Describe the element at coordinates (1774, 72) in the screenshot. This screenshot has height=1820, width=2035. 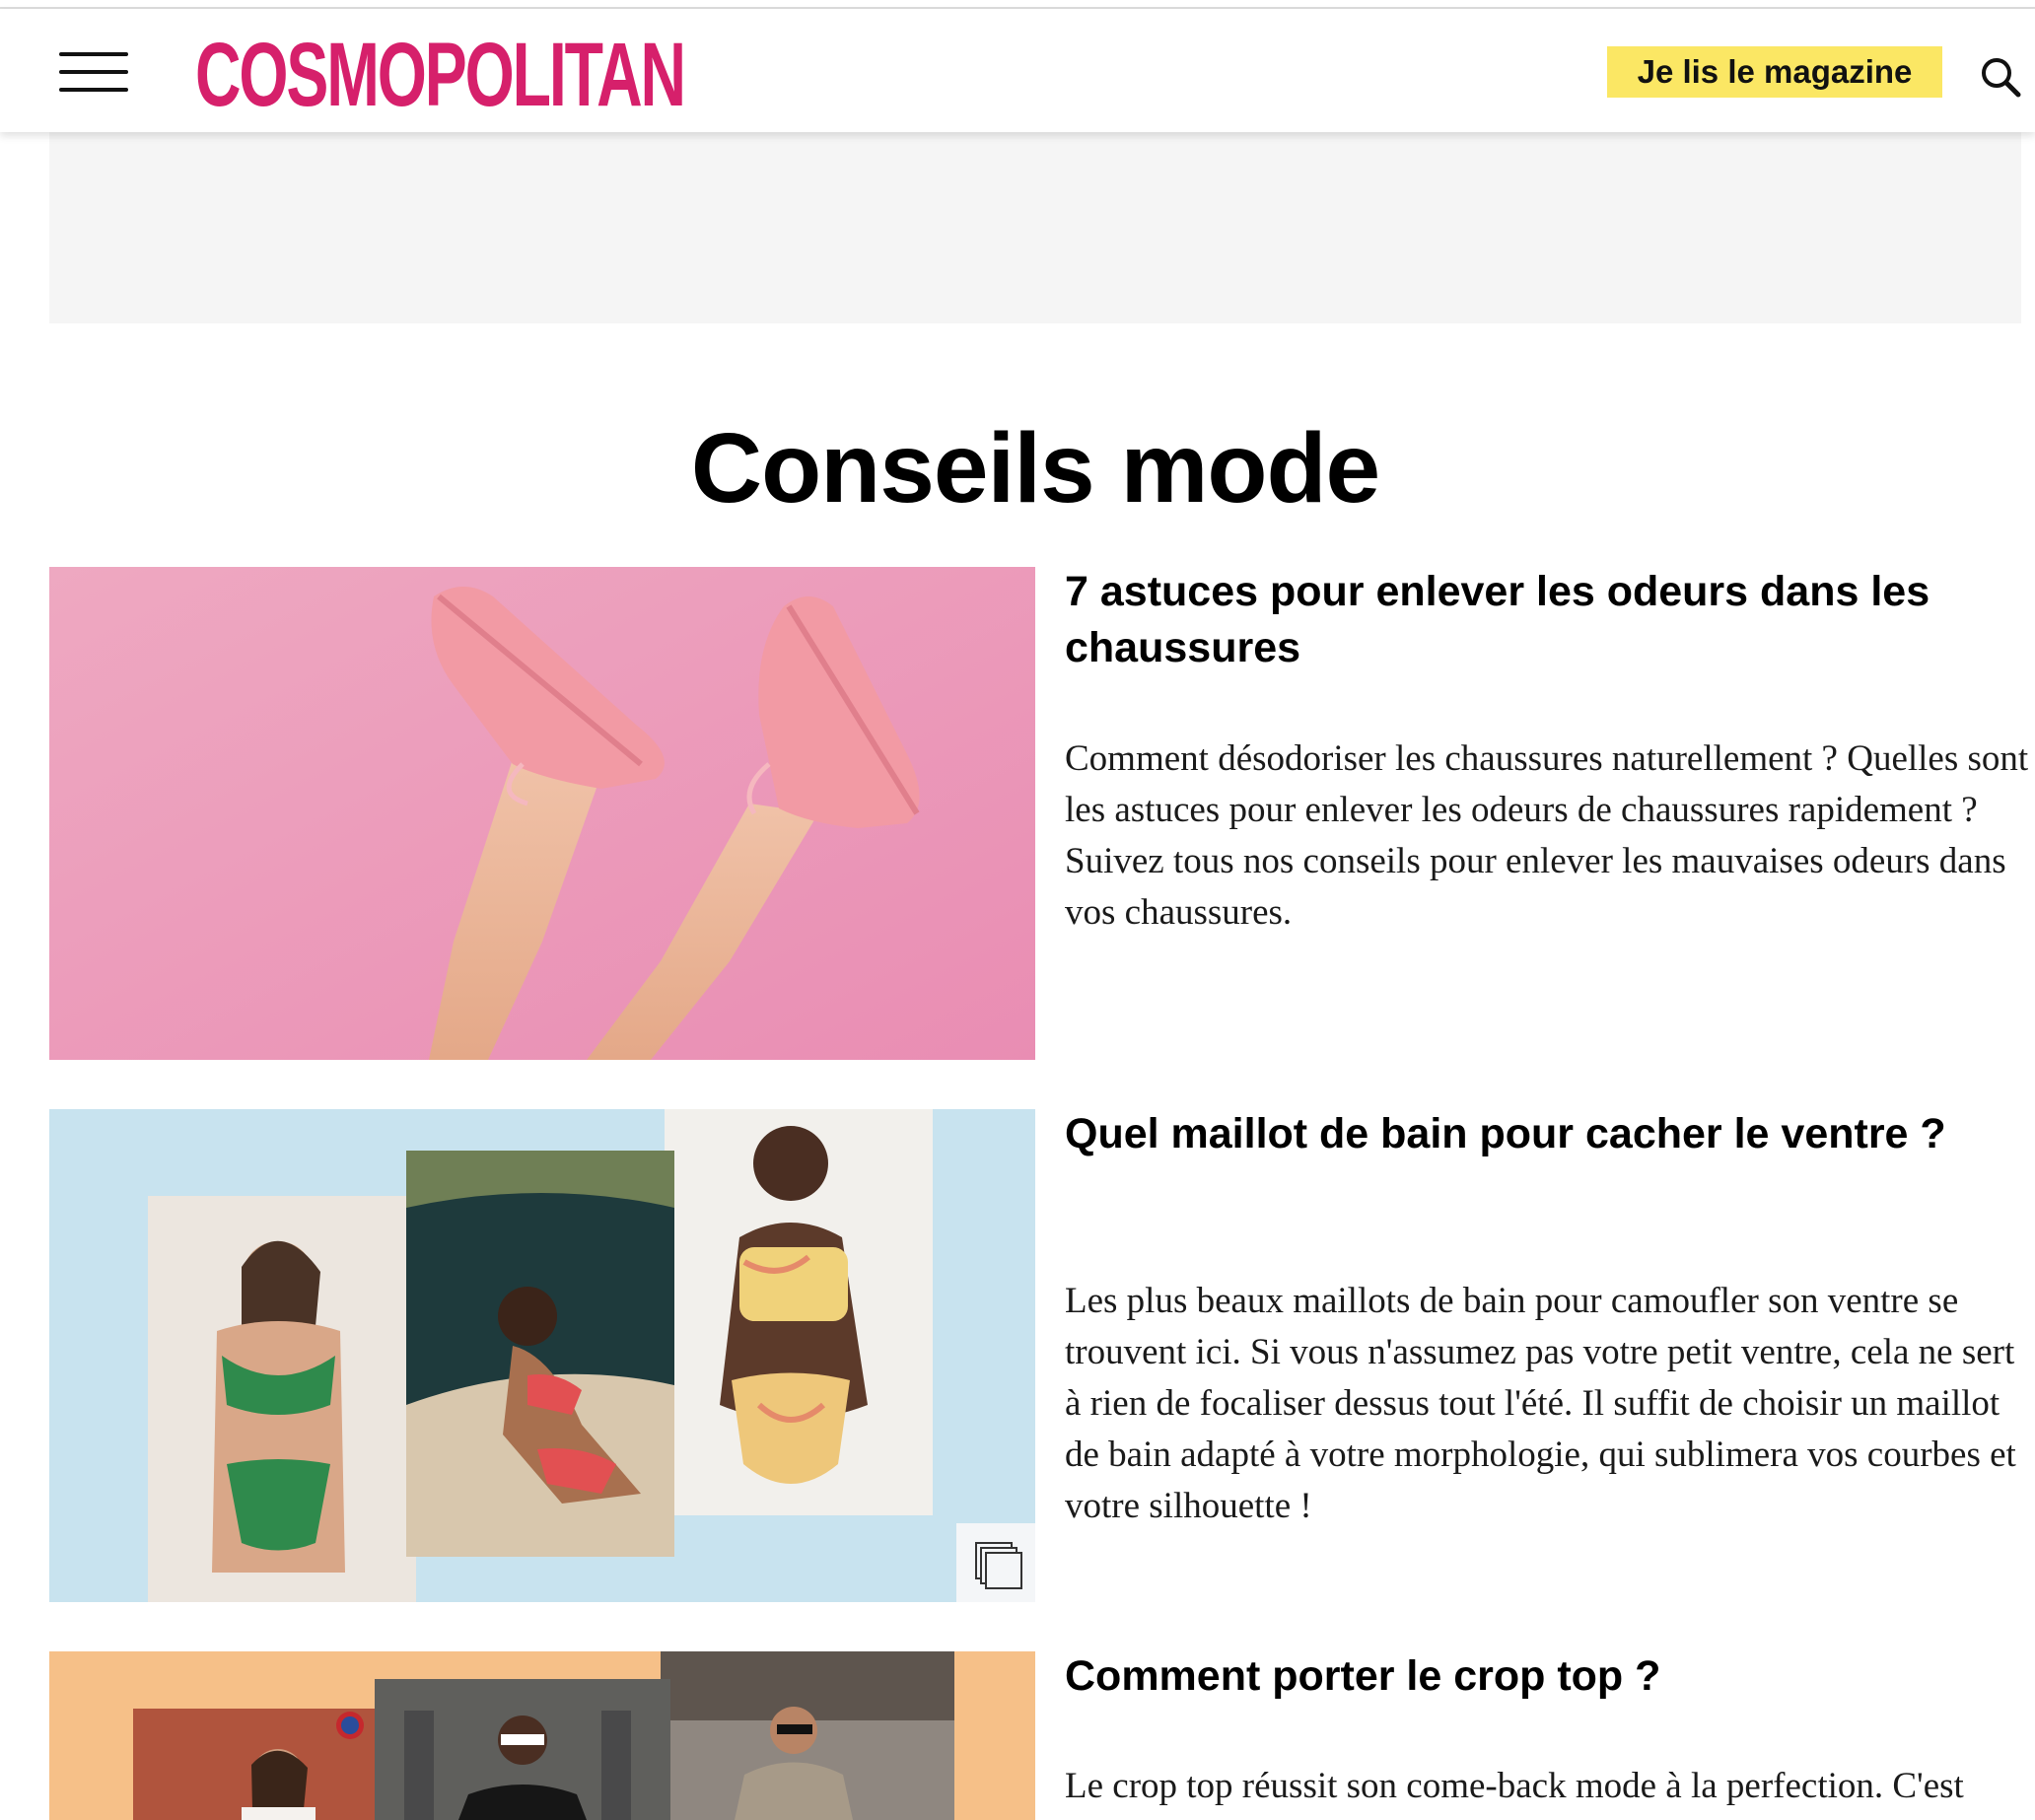
I see `read-magazine-button: Je lis le magazine` at that location.